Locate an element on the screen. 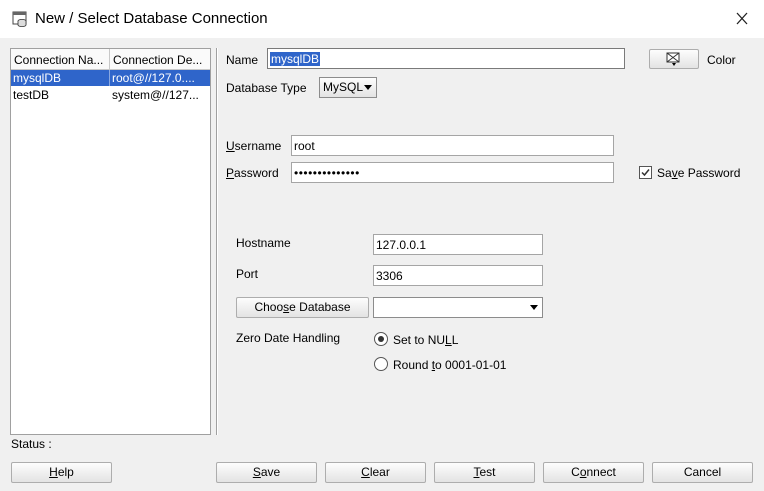 The image size is (764, 491). set-to-null-radio is located at coordinates (381, 339).